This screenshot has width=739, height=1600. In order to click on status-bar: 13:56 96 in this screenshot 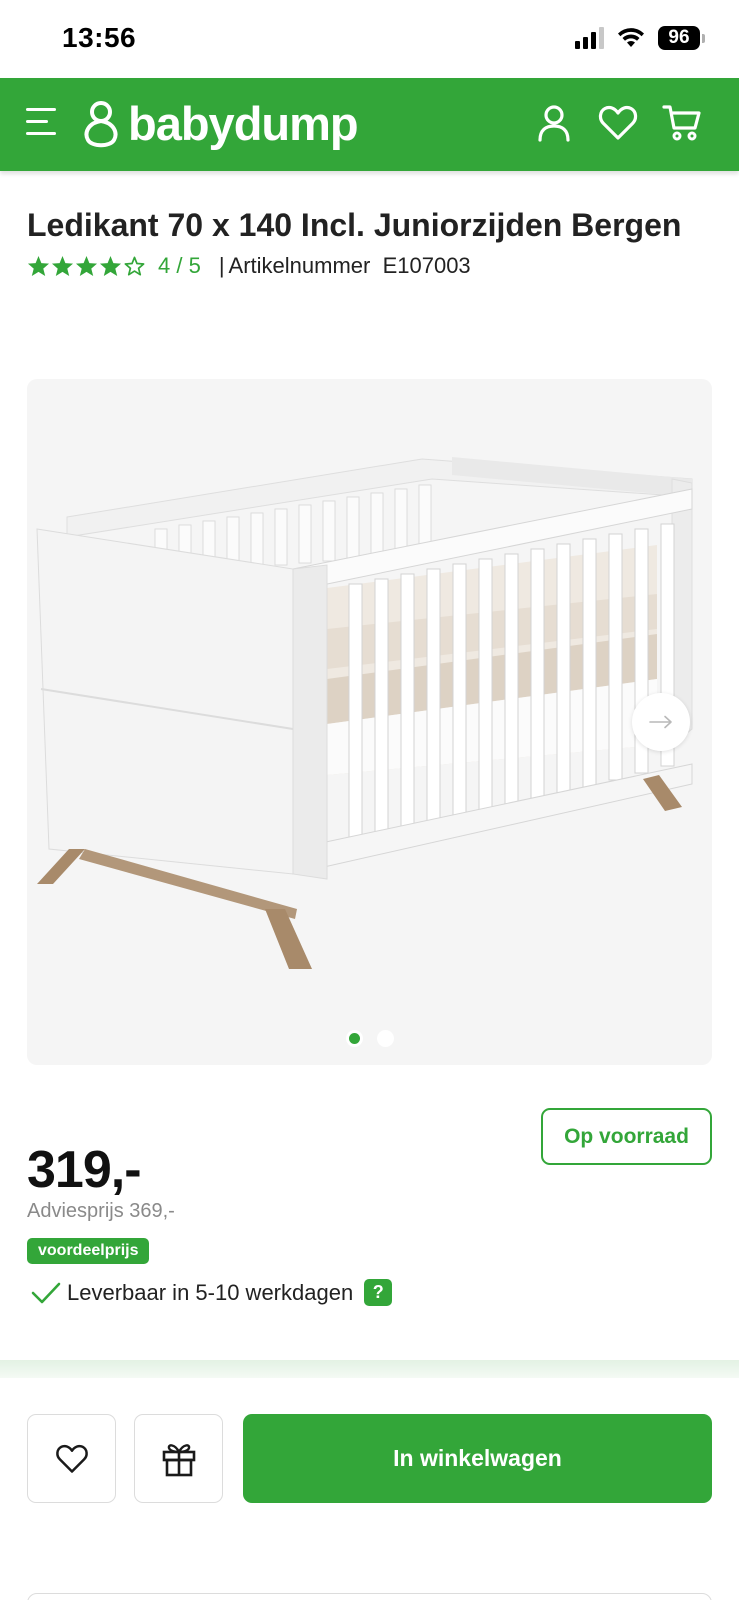, I will do `click(369, 39)`.